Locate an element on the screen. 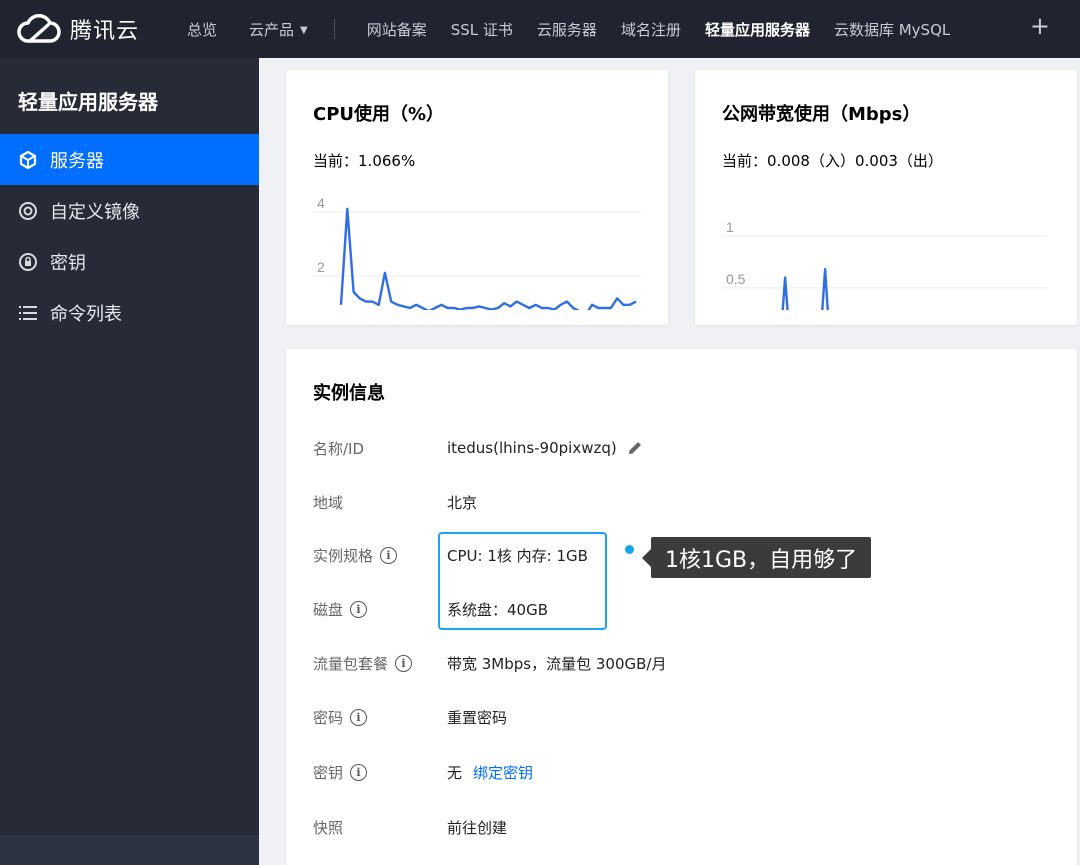 The image size is (1080, 865). info-row-password: 密码 i 重置密码 is located at coordinates (410, 717).